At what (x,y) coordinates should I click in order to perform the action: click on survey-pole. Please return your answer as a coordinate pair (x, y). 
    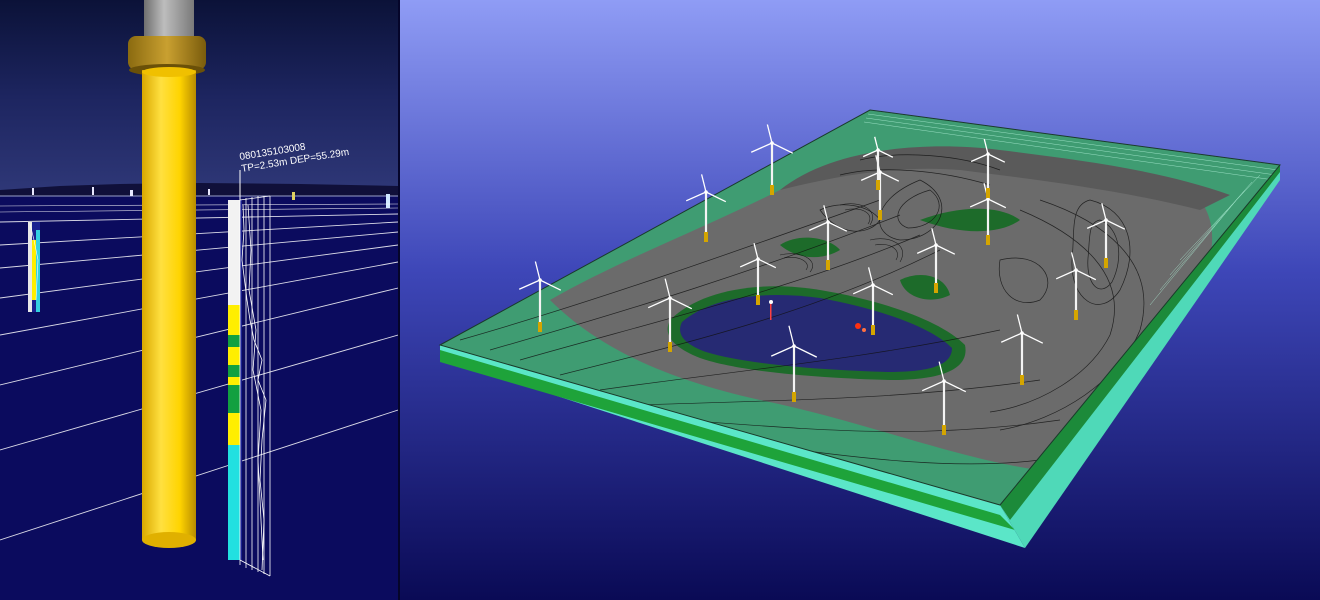
    Looking at the image, I should click on (771, 311).